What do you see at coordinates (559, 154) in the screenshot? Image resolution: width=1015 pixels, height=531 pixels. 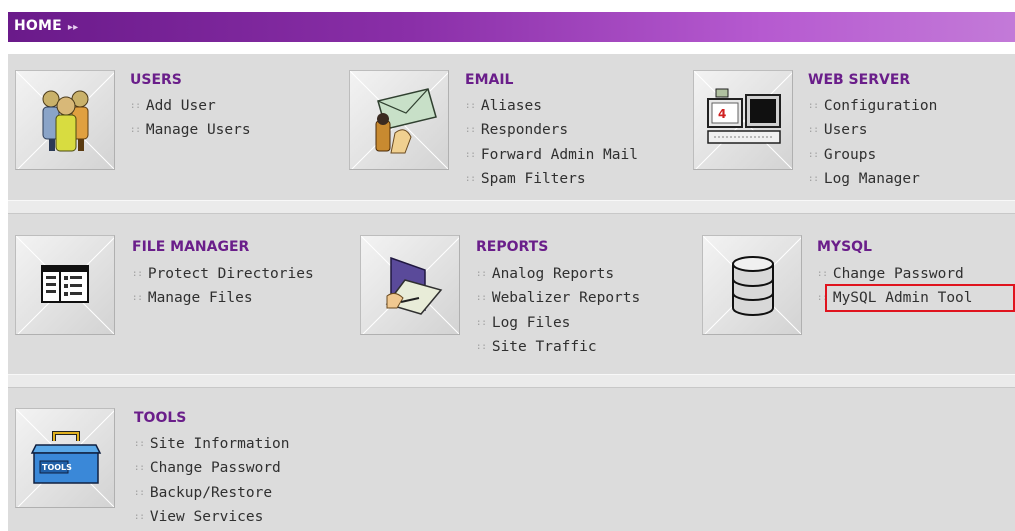 I see `link-label: Forward Admin Mail` at bounding box center [559, 154].